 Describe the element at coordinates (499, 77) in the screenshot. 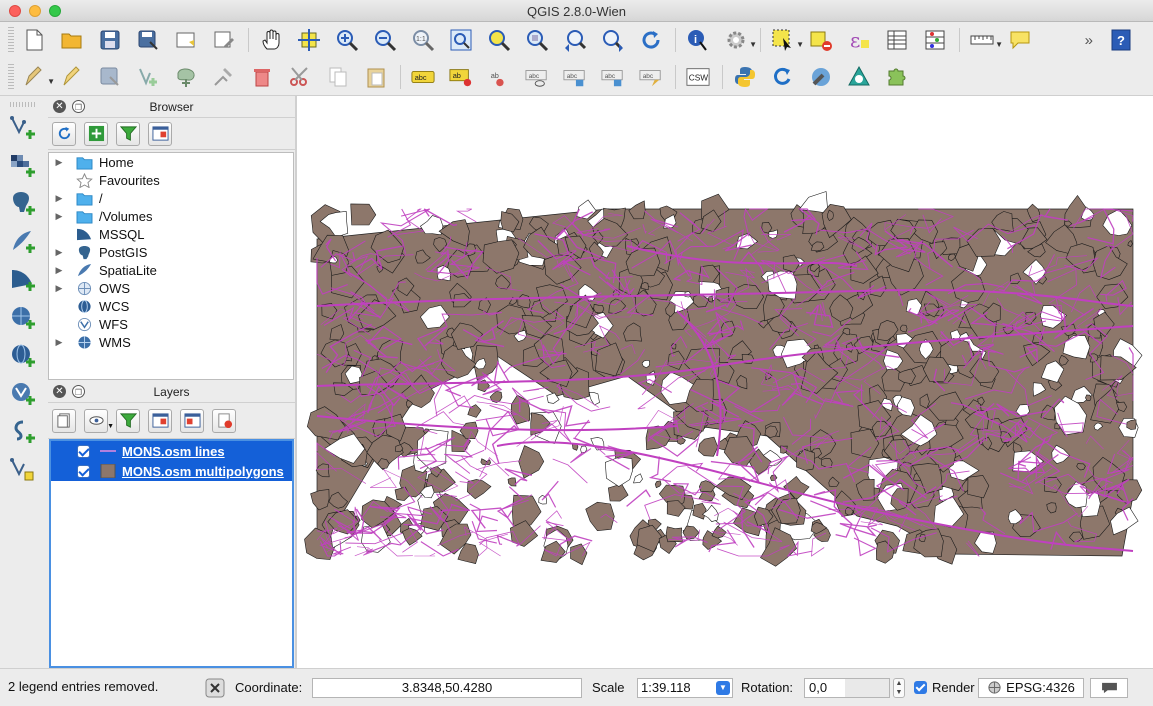

I see `highlight-label-icon: ab` at that location.